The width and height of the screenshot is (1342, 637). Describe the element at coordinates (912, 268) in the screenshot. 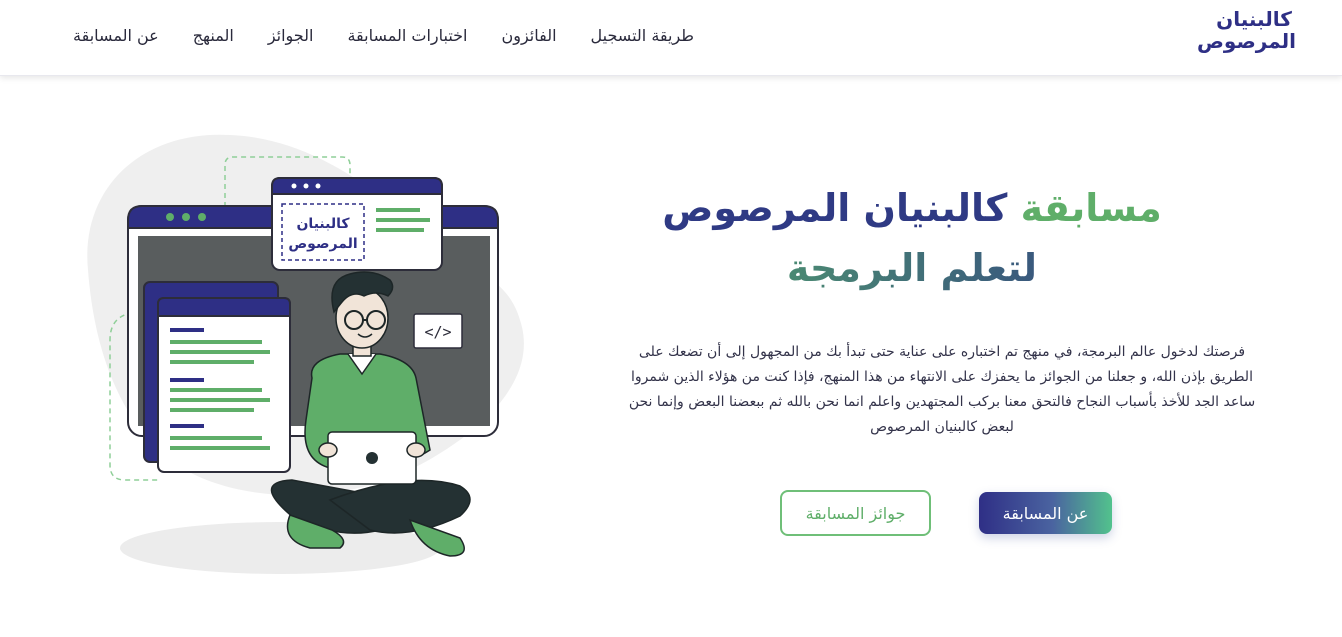

I see `hero-title-line-2: لتعلم البرمجة` at that location.